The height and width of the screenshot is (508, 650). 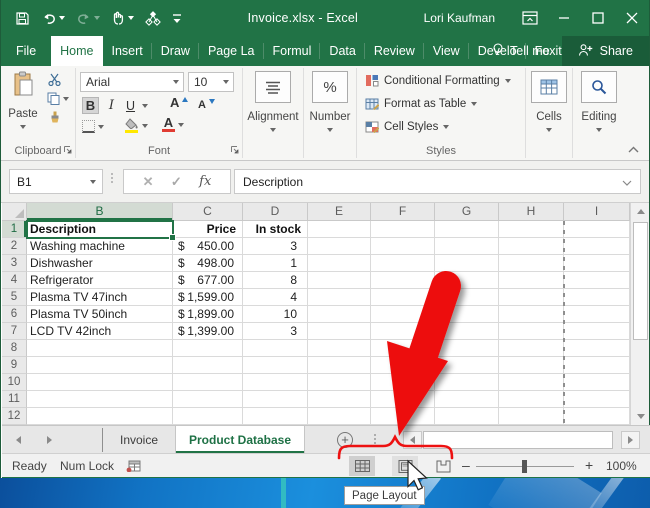 I want to click on cell-H8, so click(x=531, y=348).